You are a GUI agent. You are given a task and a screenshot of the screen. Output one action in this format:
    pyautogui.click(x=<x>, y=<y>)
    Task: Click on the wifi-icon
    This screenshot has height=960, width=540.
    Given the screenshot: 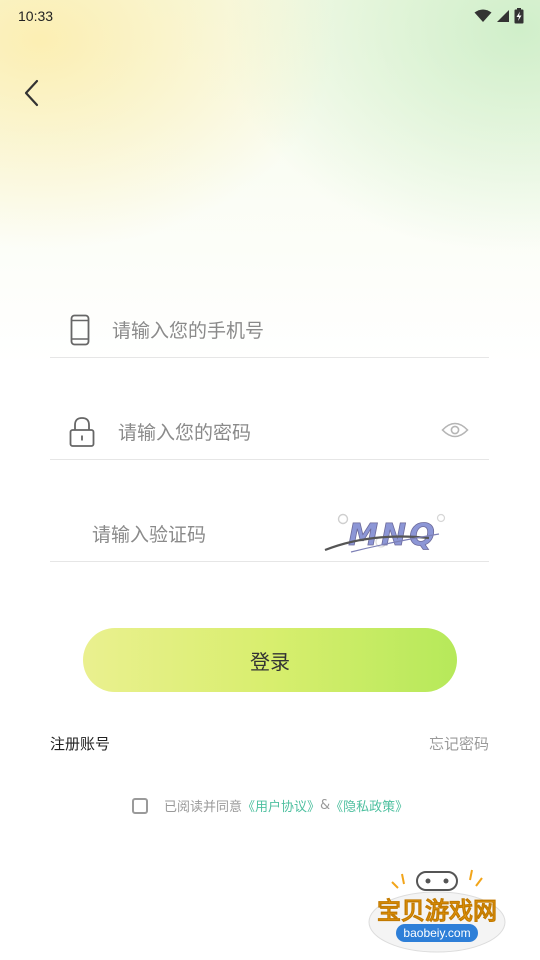 What is the action you would take?
    pyautogui.click(x=483, y=15)
    